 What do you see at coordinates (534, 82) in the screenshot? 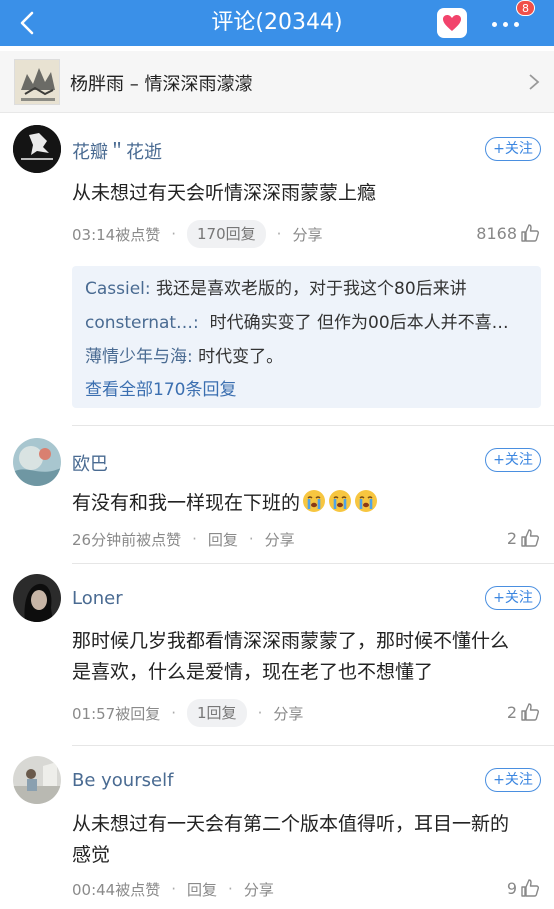
I see `chevron-right-icon` at bounding box center [534, 82].